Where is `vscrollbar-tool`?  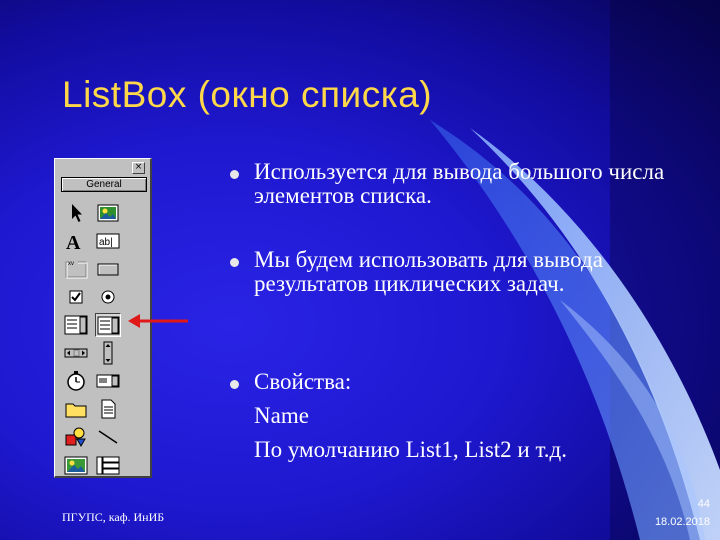 vscrollbar-tool is located at coordinates (108, 353).